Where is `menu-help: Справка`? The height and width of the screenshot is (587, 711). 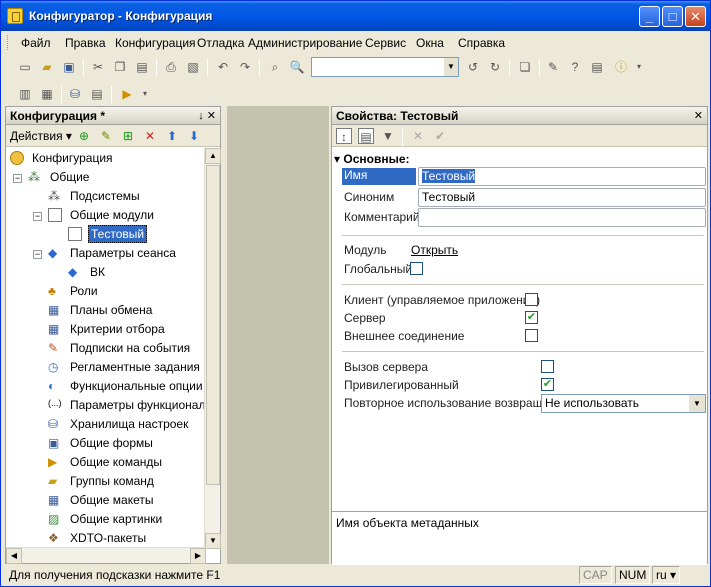 menu-help: Справка is located at coordinates (481, 43).